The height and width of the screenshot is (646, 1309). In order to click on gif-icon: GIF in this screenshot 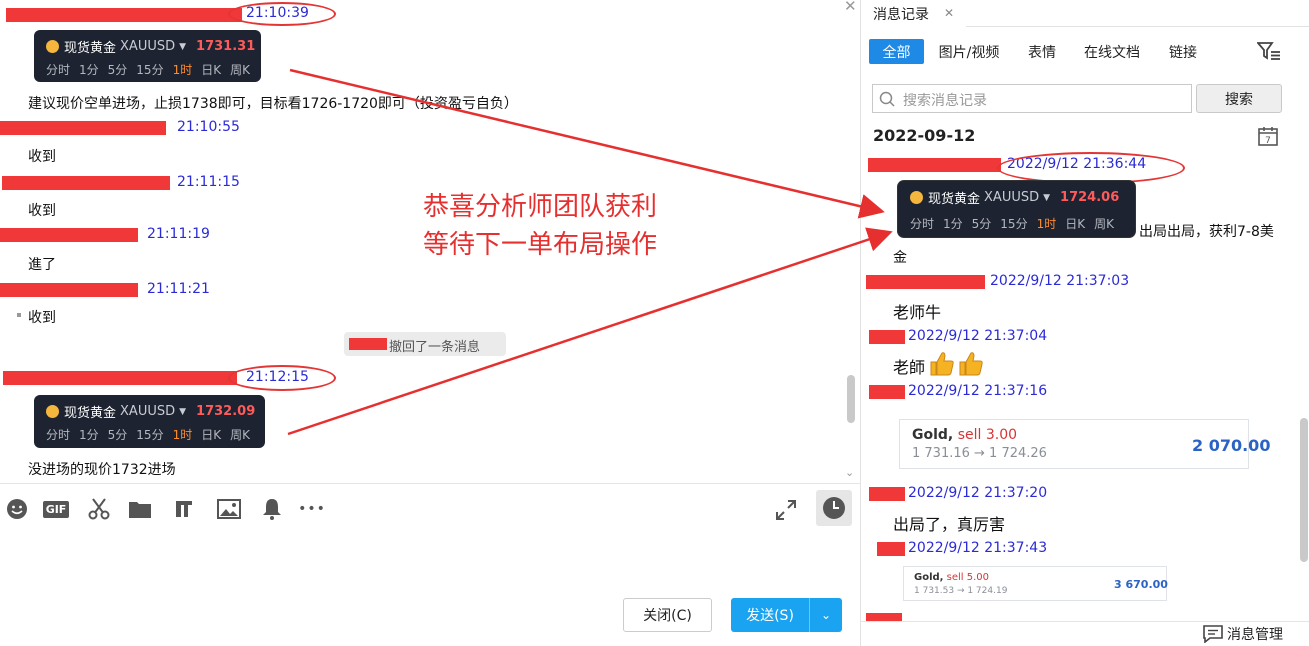, I will do `click(56, 509)`.